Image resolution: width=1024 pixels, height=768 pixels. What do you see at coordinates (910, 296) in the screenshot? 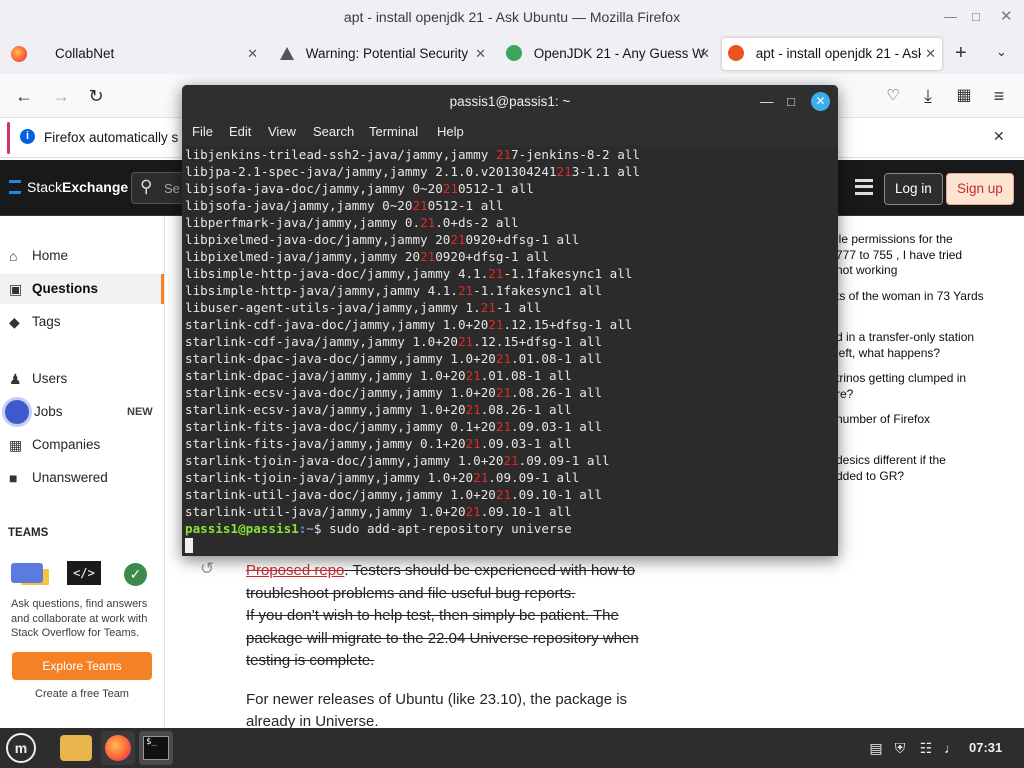
I see `hot-question-text: ts of the woman in 73 Yards` at bounding box center [910, 296].